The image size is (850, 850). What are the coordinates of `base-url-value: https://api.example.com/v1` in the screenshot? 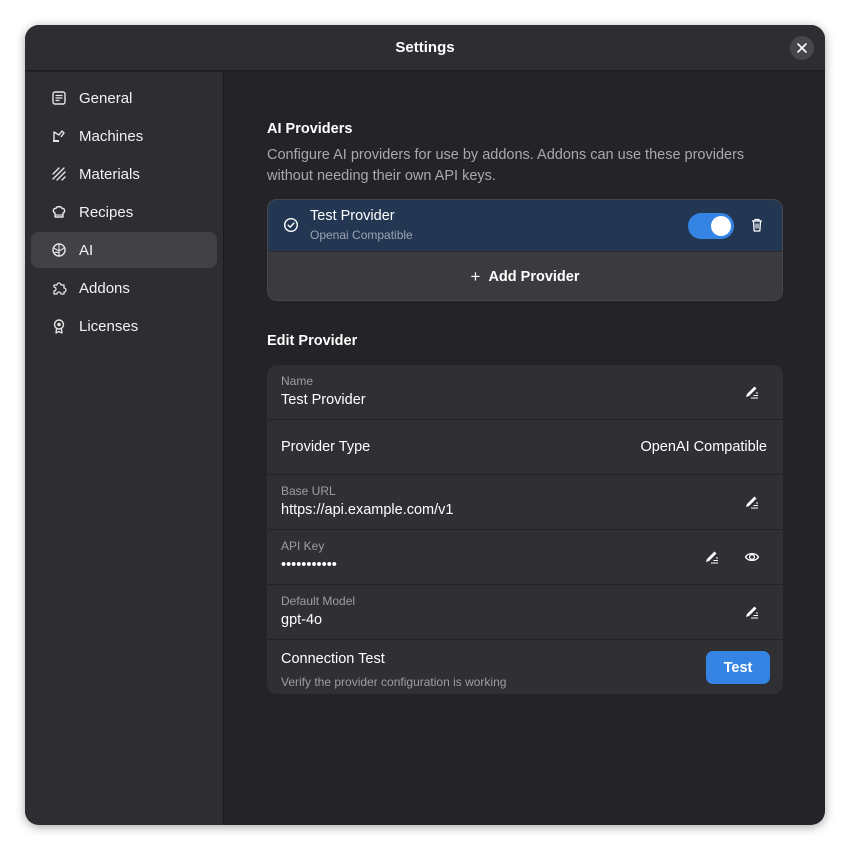 It's located at (367, 510).